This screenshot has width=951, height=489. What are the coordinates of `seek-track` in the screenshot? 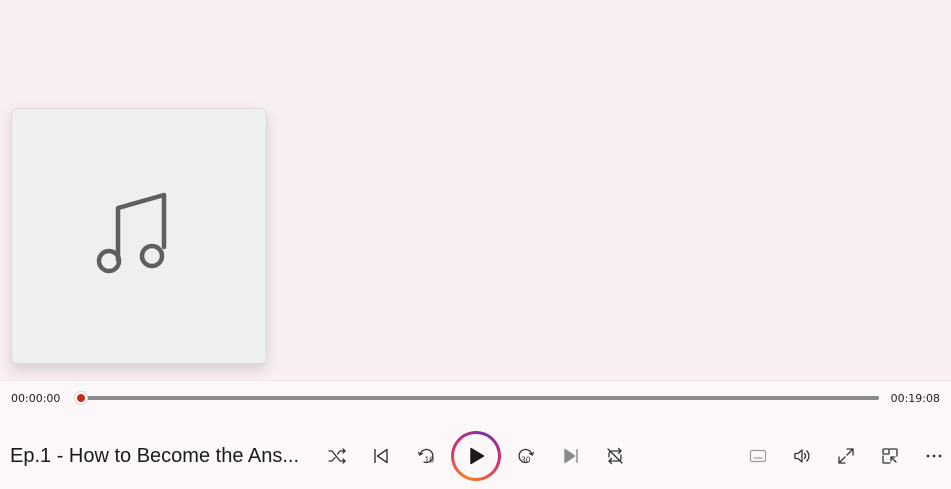 It's located at (477, 398).